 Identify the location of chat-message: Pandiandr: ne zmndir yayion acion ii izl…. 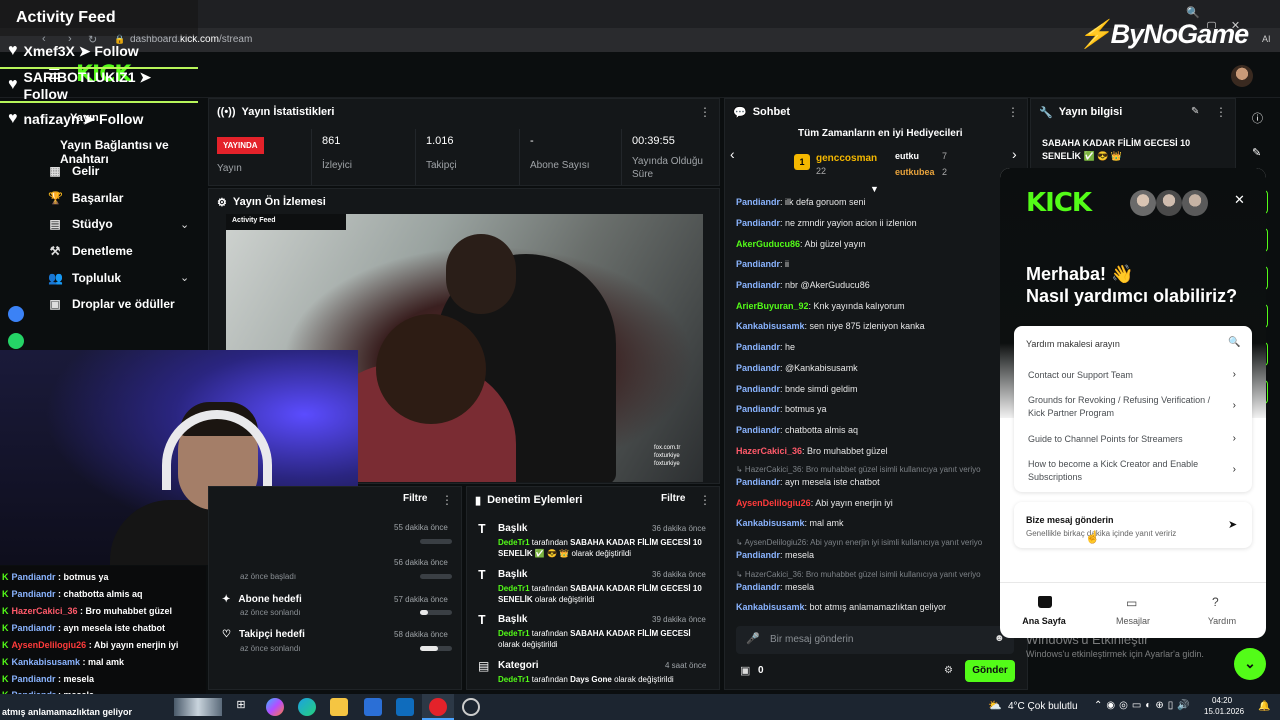
(826, 223).